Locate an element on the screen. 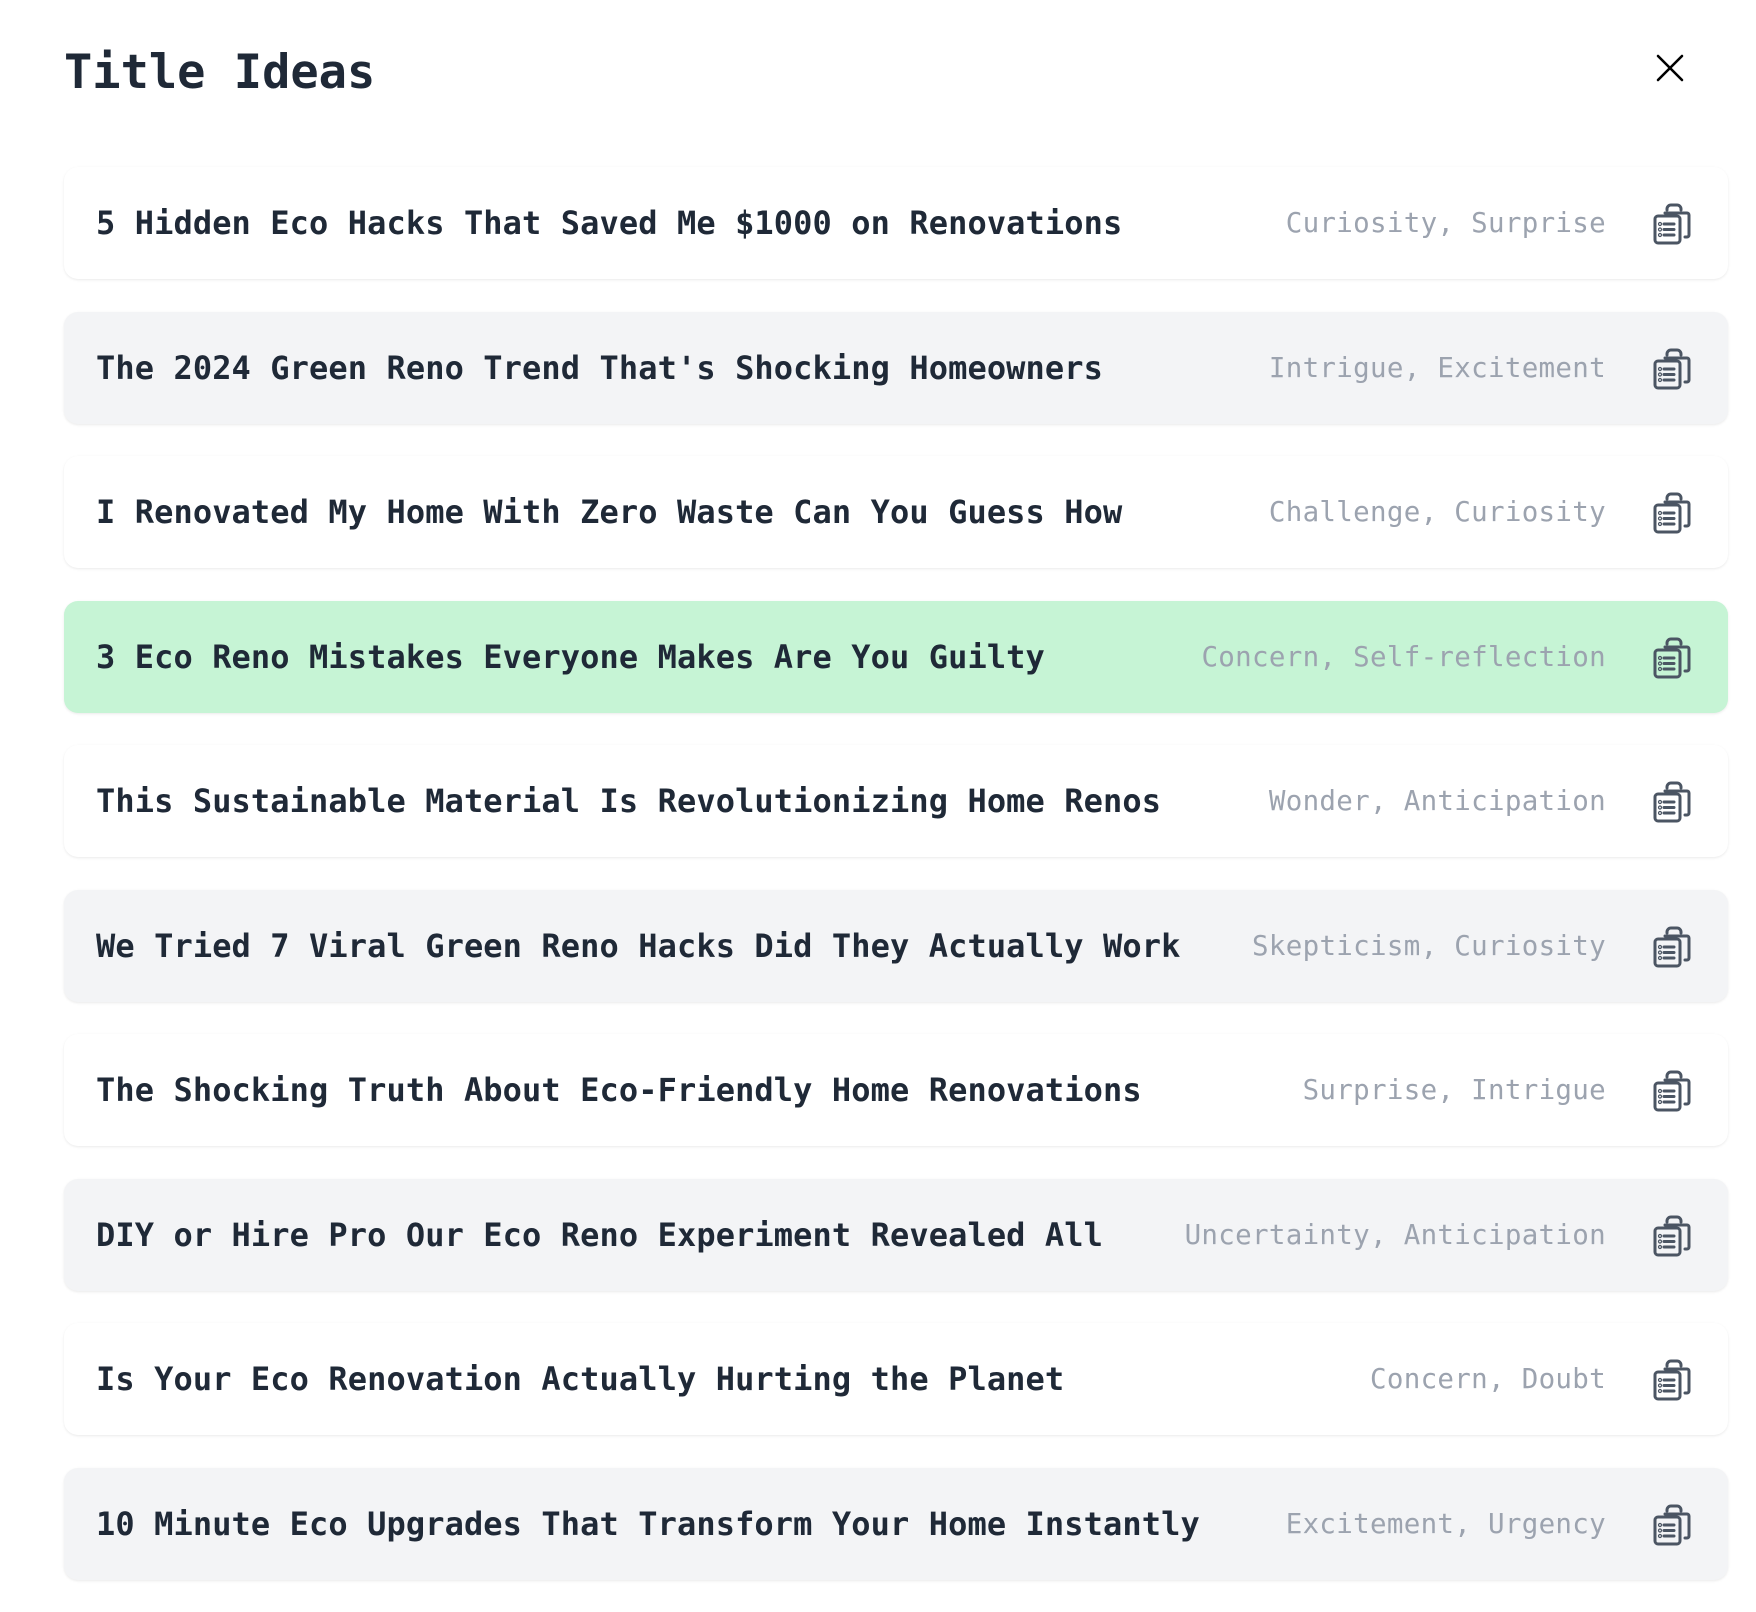  close-icon is located at coordinates (1670, 68).